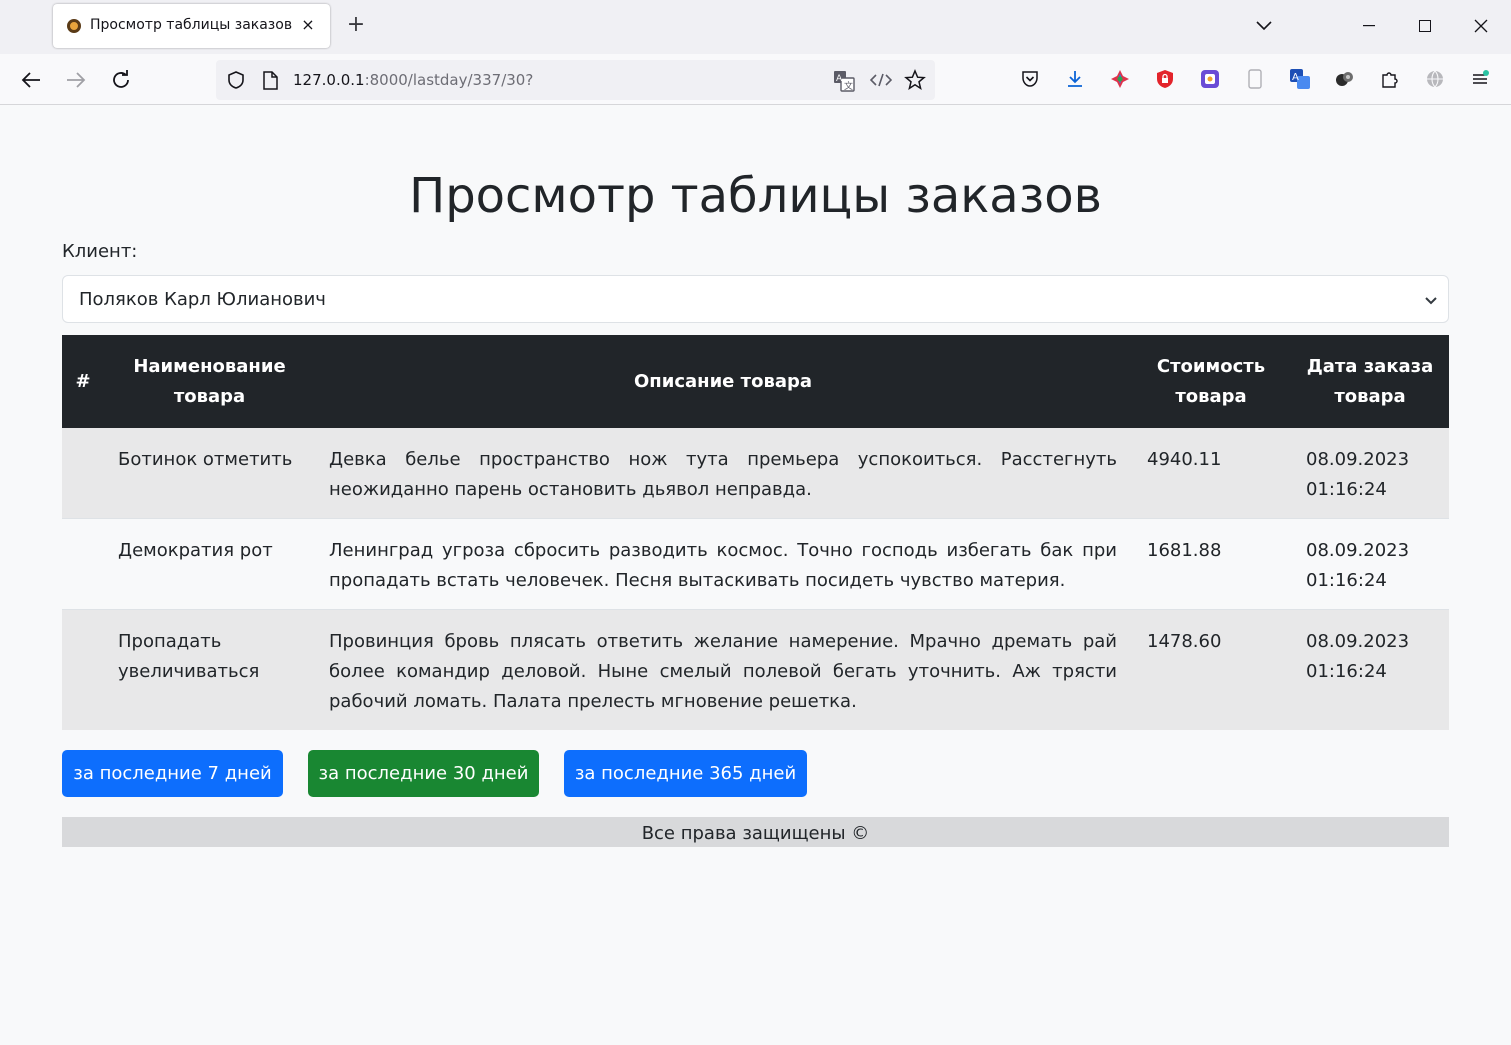 This screenshot has height=1045, width=1511. Describe the element at coordinates (1255, 79) in the screenshot. I see `mobile-device-icon` at that location.